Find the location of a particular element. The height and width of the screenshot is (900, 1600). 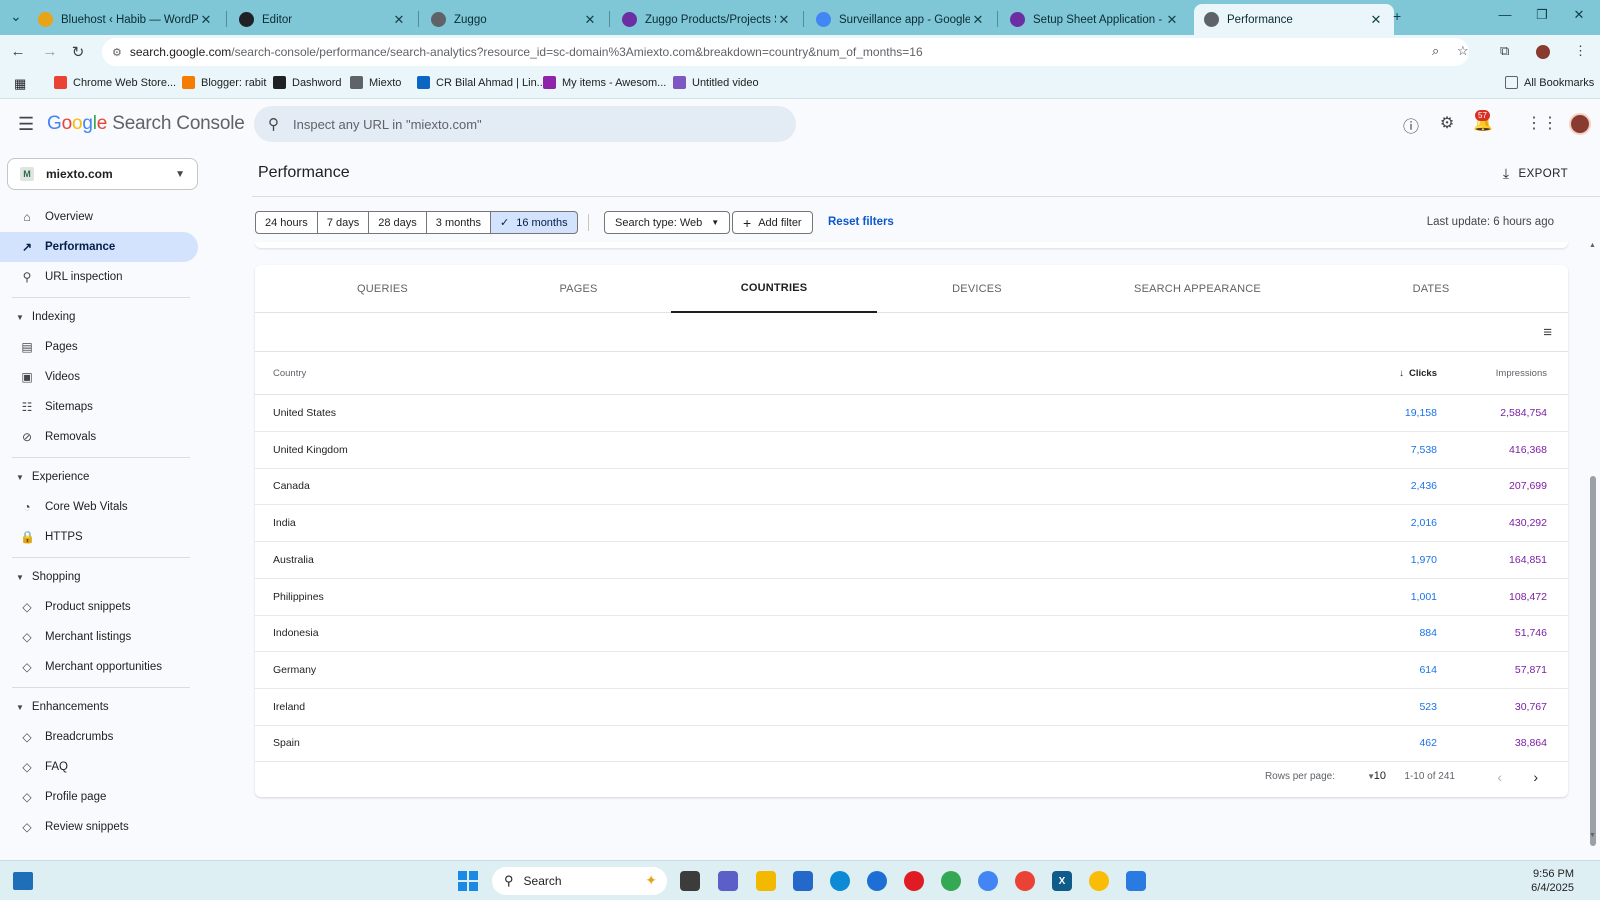

app-icon: X is located at coordinates (1062, 881).